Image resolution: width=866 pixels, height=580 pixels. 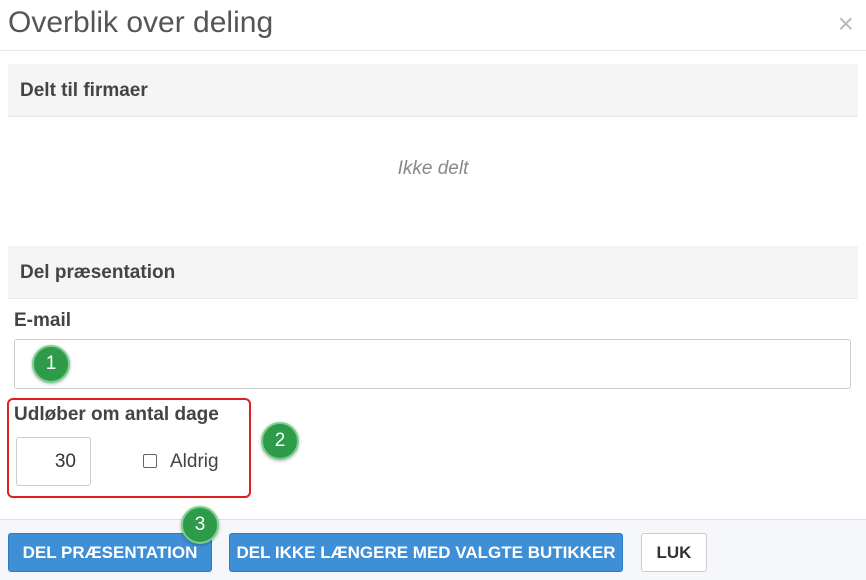 I want to click on shared-companies-header: Delt til firmaer, so click(x=433, y=90).